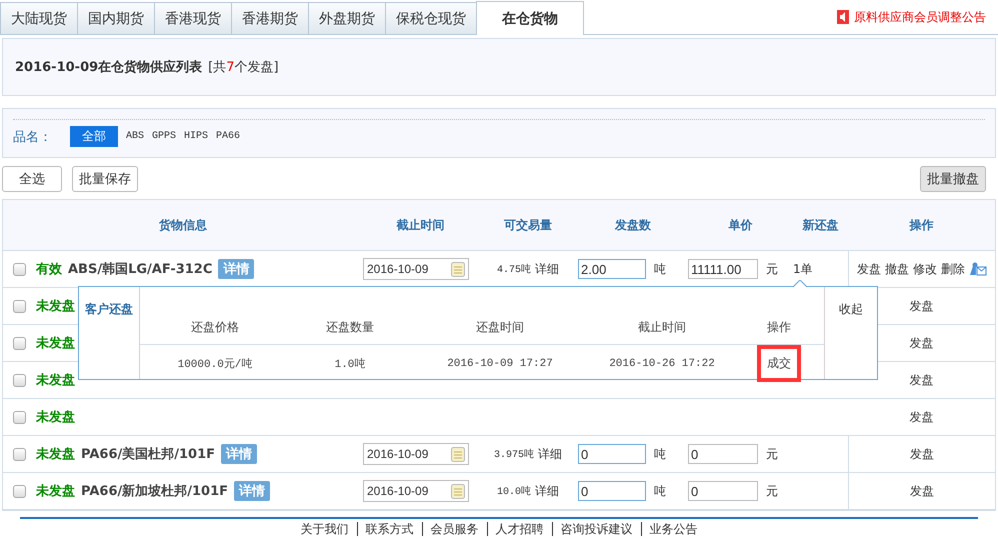 This screenshot has height=540, width=998. I want to click on filter-label: 品名：, so click(32, 137).